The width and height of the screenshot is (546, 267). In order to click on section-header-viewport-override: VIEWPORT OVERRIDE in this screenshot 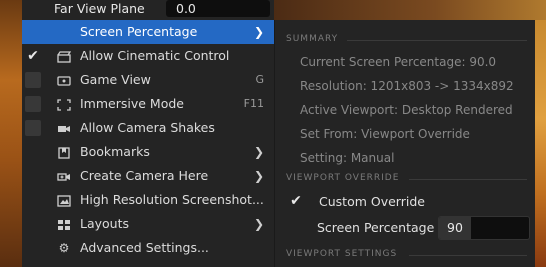, I will do `click(343, 178)`.